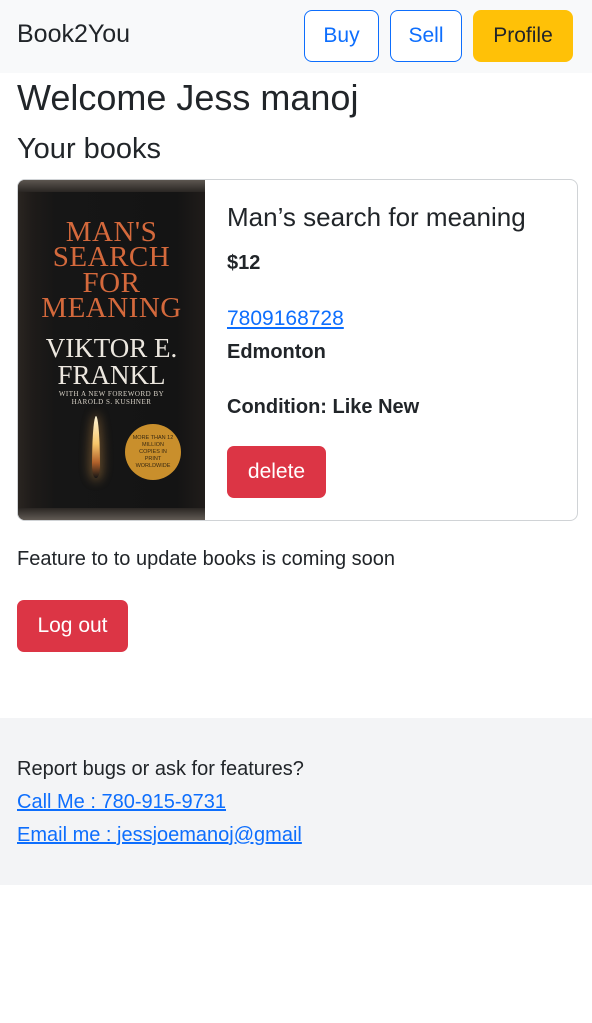 The height and width of the screenshot is (1023, 592). Describe the element at coordinates (341, 36) in the screenshot. I see `buy-button: Buy` at that location.